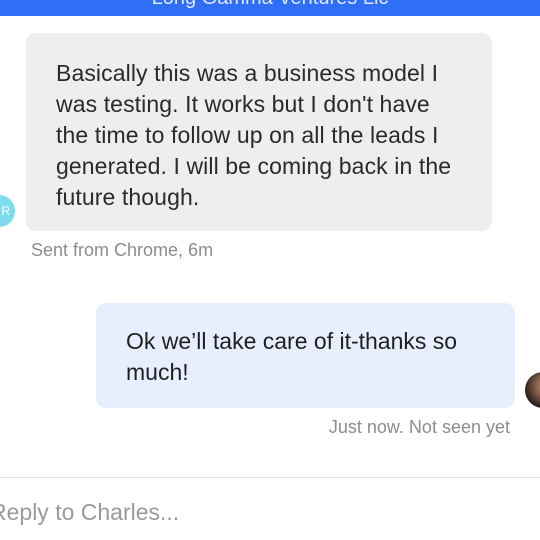 The image size is (540, 540). What do you see at coordinates (270, 5) in the screenshot?
I see `header-title: Long Gamma Ventures Llc` at bounding box center [270, 5].